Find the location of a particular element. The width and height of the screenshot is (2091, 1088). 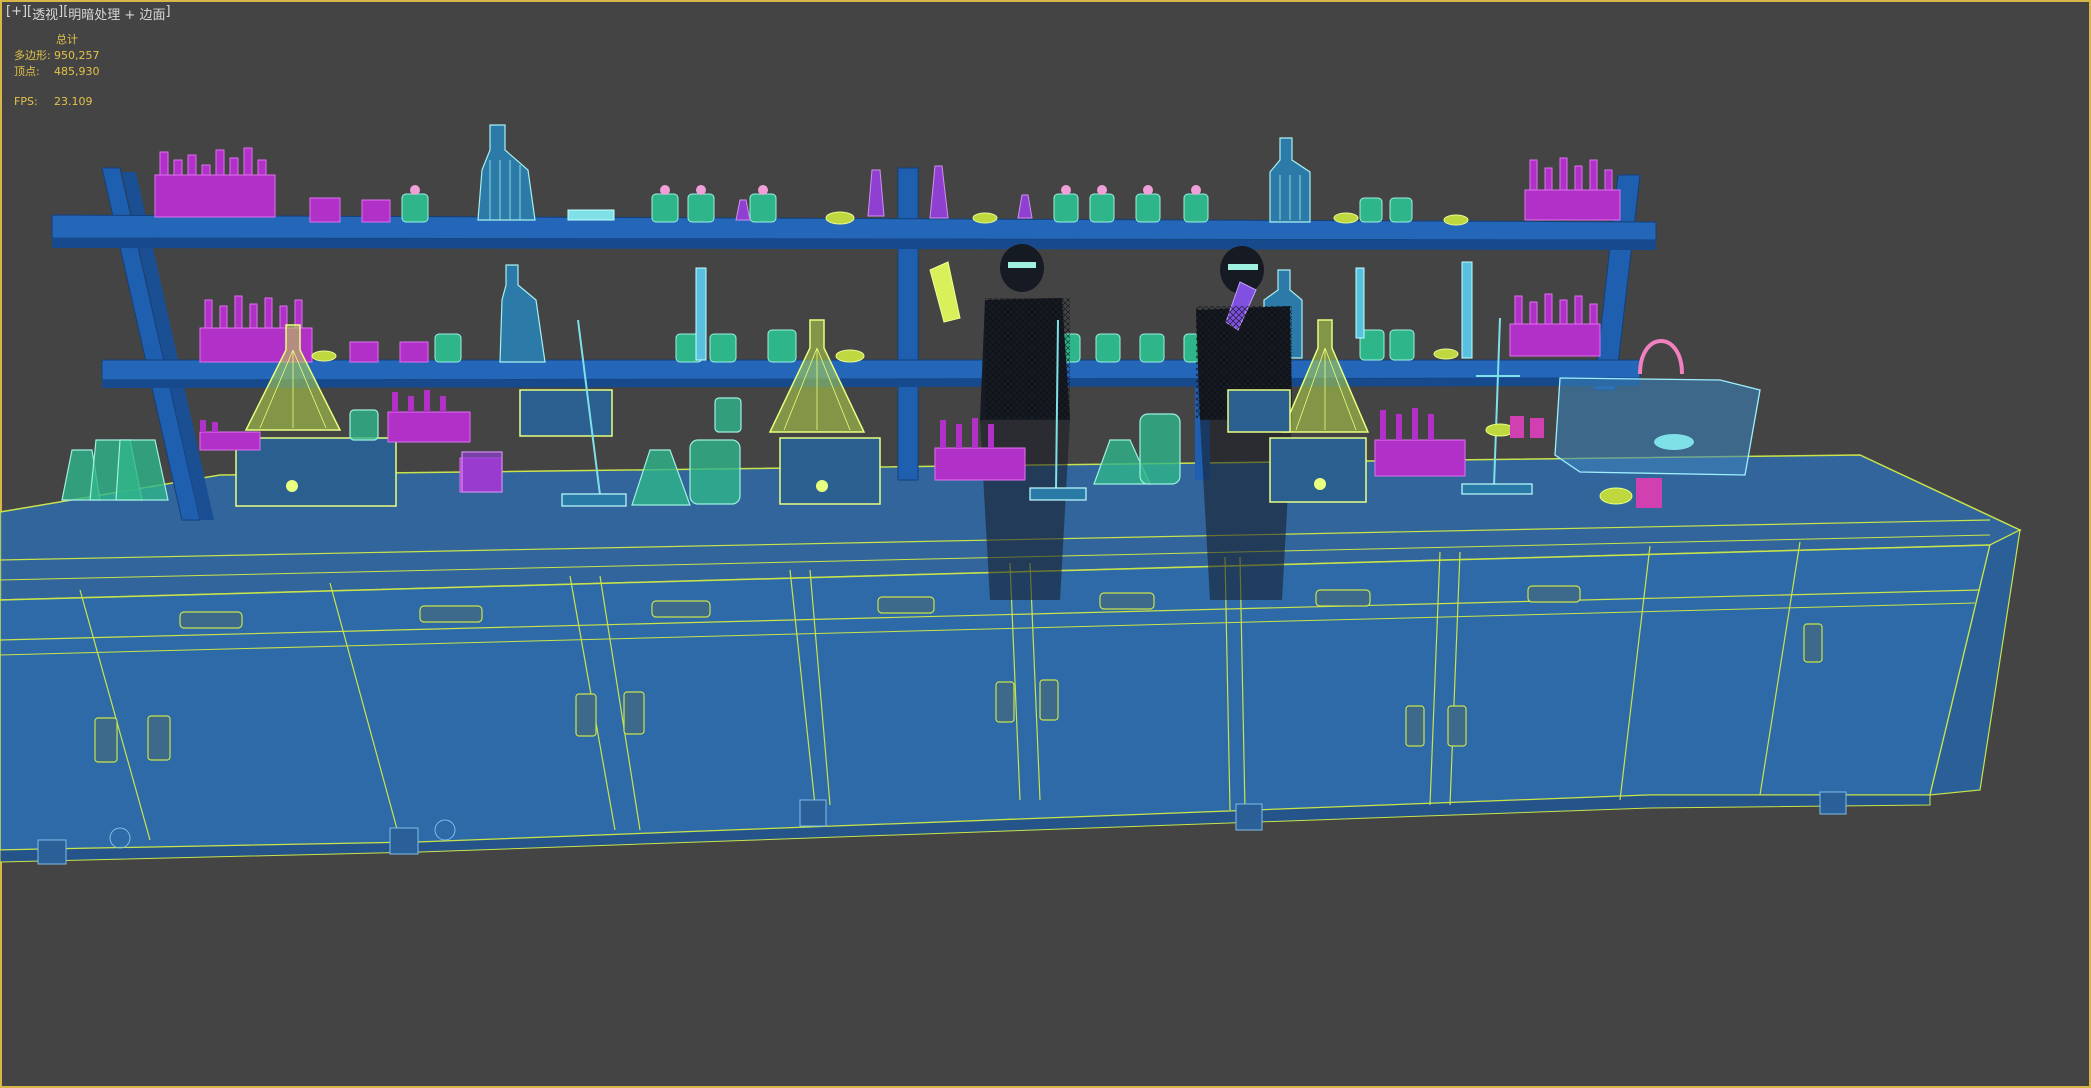

polys-value: 950,257 is located at coordinates (77, 55).